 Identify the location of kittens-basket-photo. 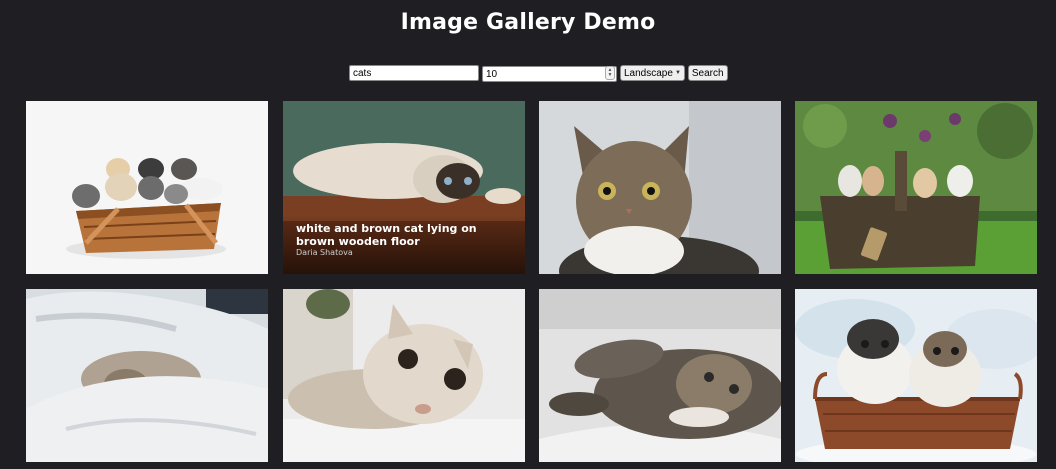
(147, 187).